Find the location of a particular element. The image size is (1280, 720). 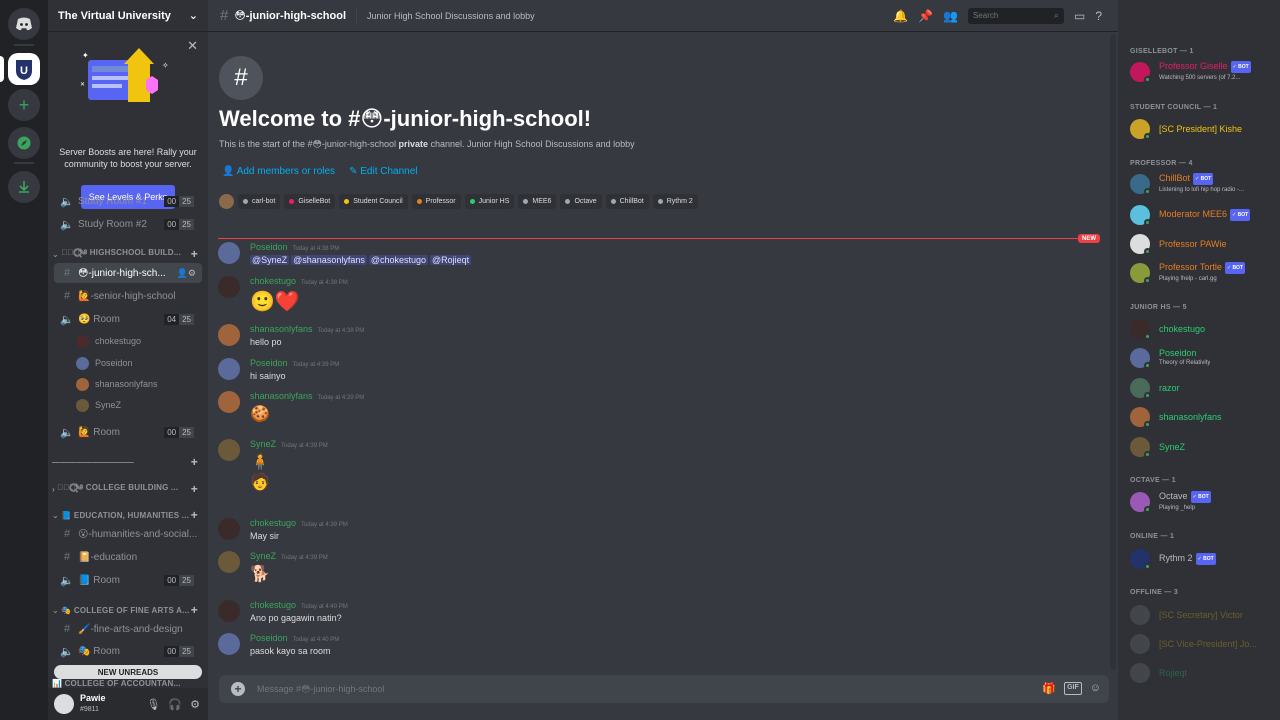

role-chip: MEE6 is located at coordinates (537, 201).